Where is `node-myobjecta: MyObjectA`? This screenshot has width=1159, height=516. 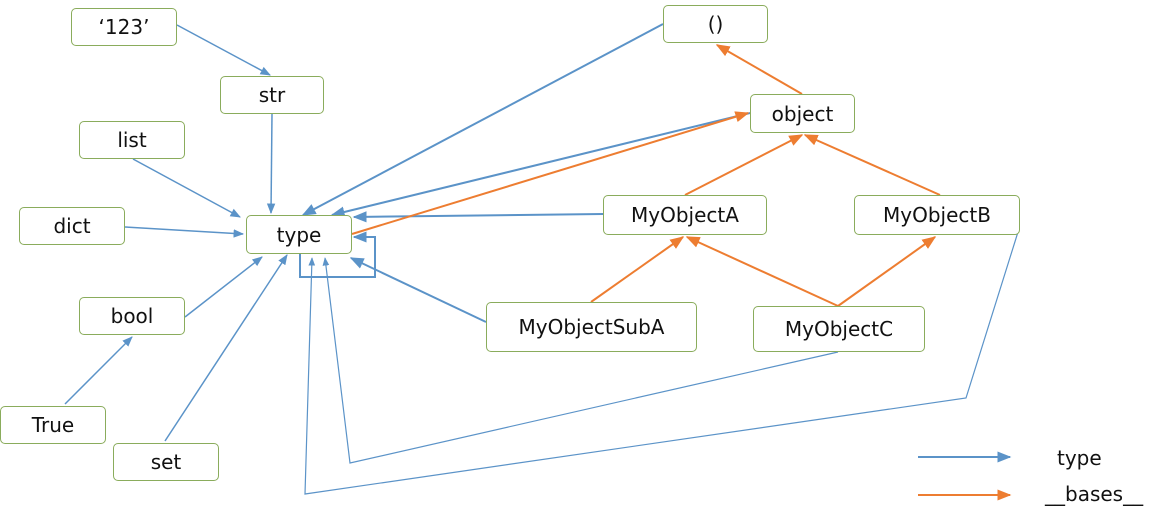
node-myobjecta: MyObjectA is located at coordinates (685, 215).